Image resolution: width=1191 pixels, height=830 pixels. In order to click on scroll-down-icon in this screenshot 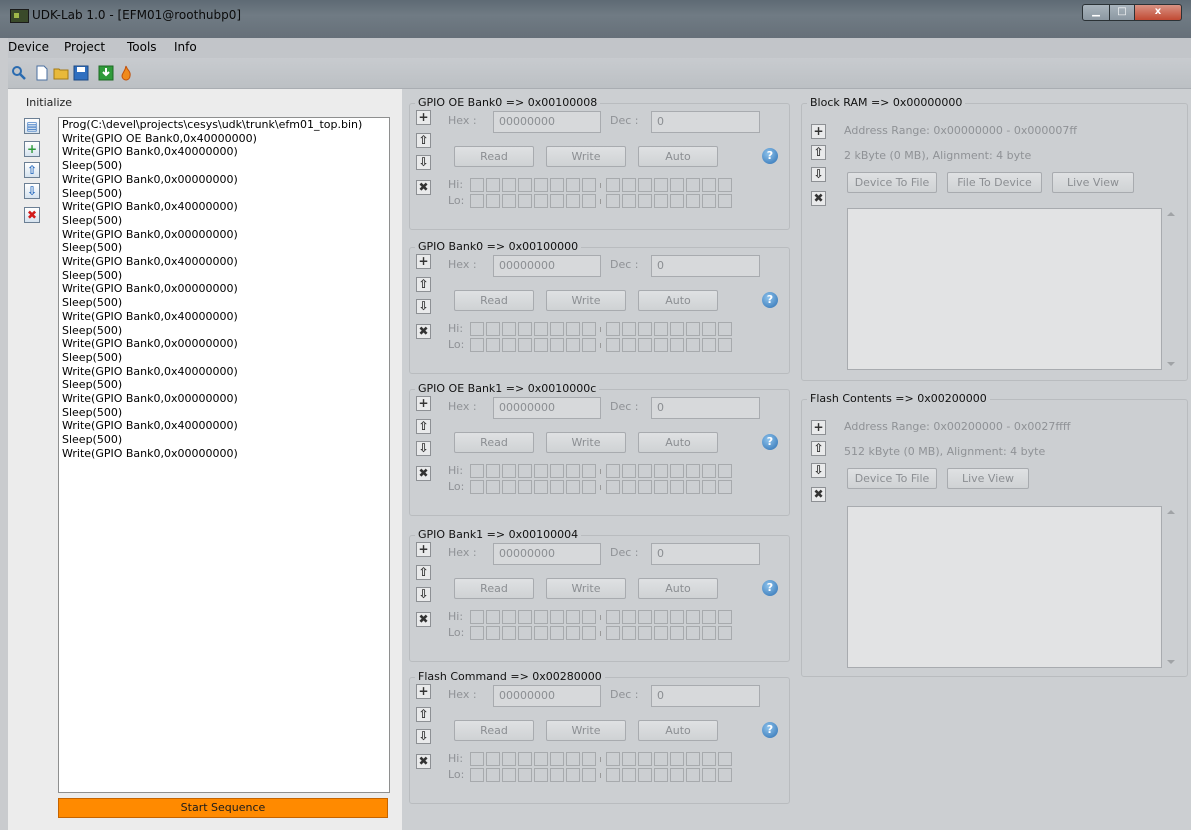, I will do `click(1171, 364)`.